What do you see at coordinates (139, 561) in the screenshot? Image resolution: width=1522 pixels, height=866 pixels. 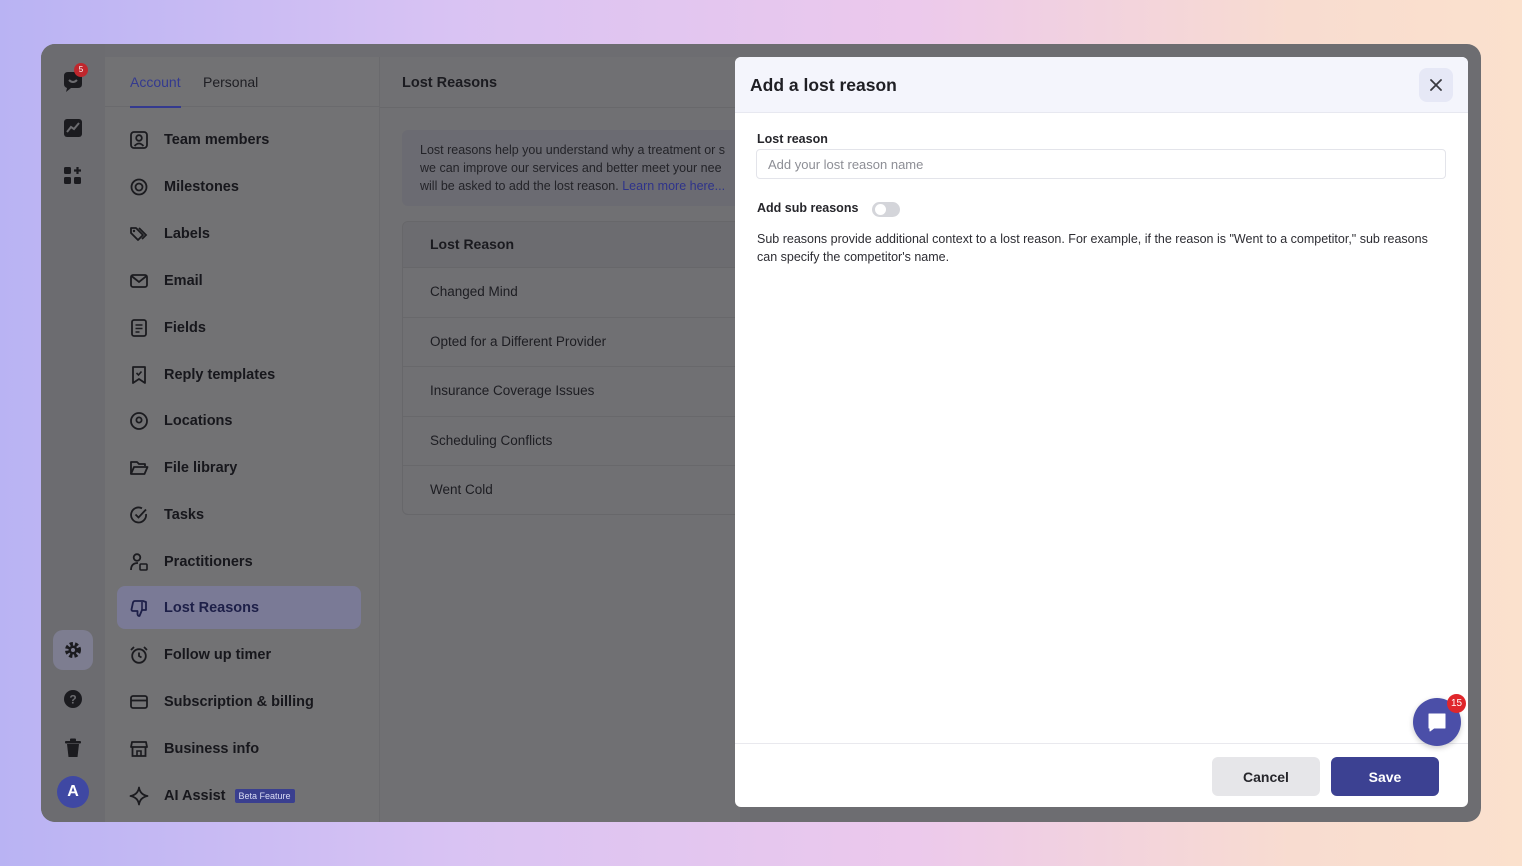 I see `practitioner-icon` at bounding box center [139, 561].